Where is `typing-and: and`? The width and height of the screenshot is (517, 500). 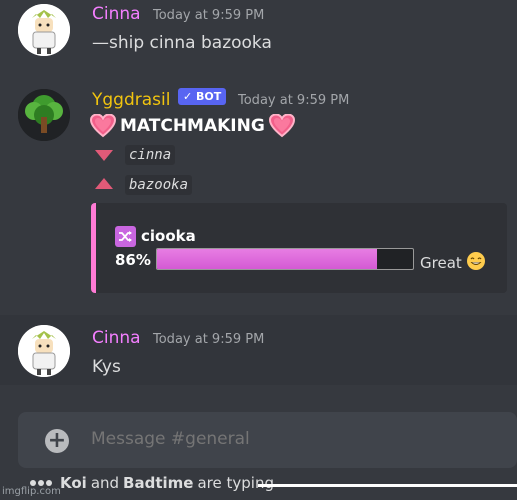
typing-and: and is located at coordinates (105, 483).